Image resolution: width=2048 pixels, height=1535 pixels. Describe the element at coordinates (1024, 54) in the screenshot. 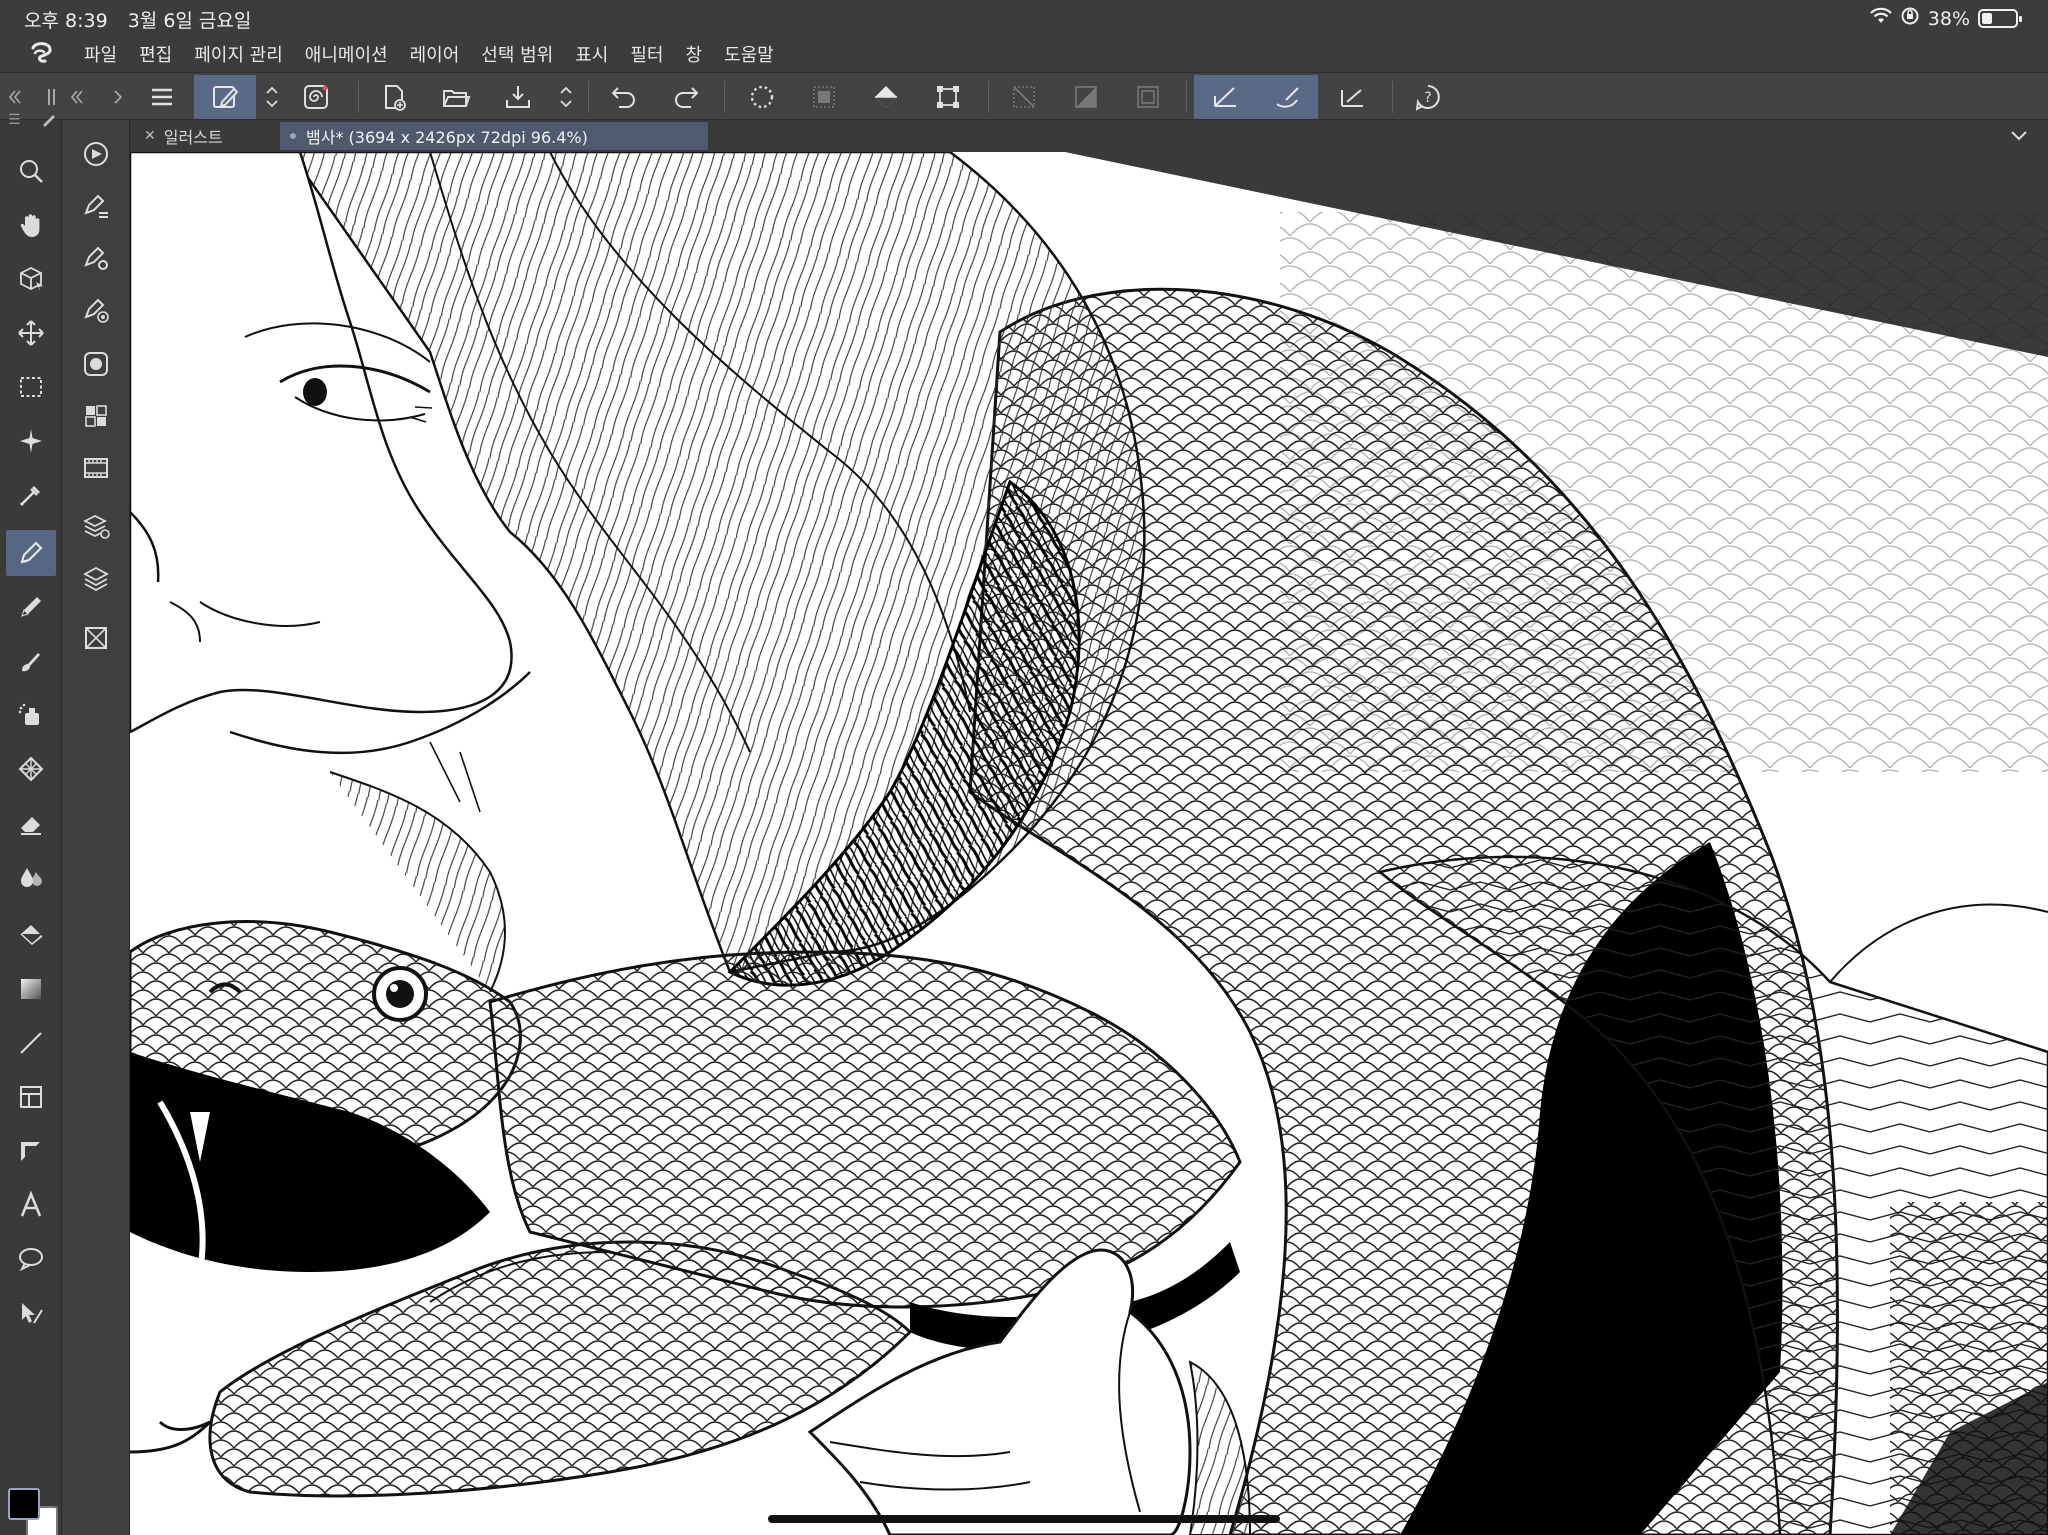

I see `menu-bar: 파일 편집 페이지 관리 애니메이션 레이어 선택 범위 표시 필터 창 도움말` at that location.